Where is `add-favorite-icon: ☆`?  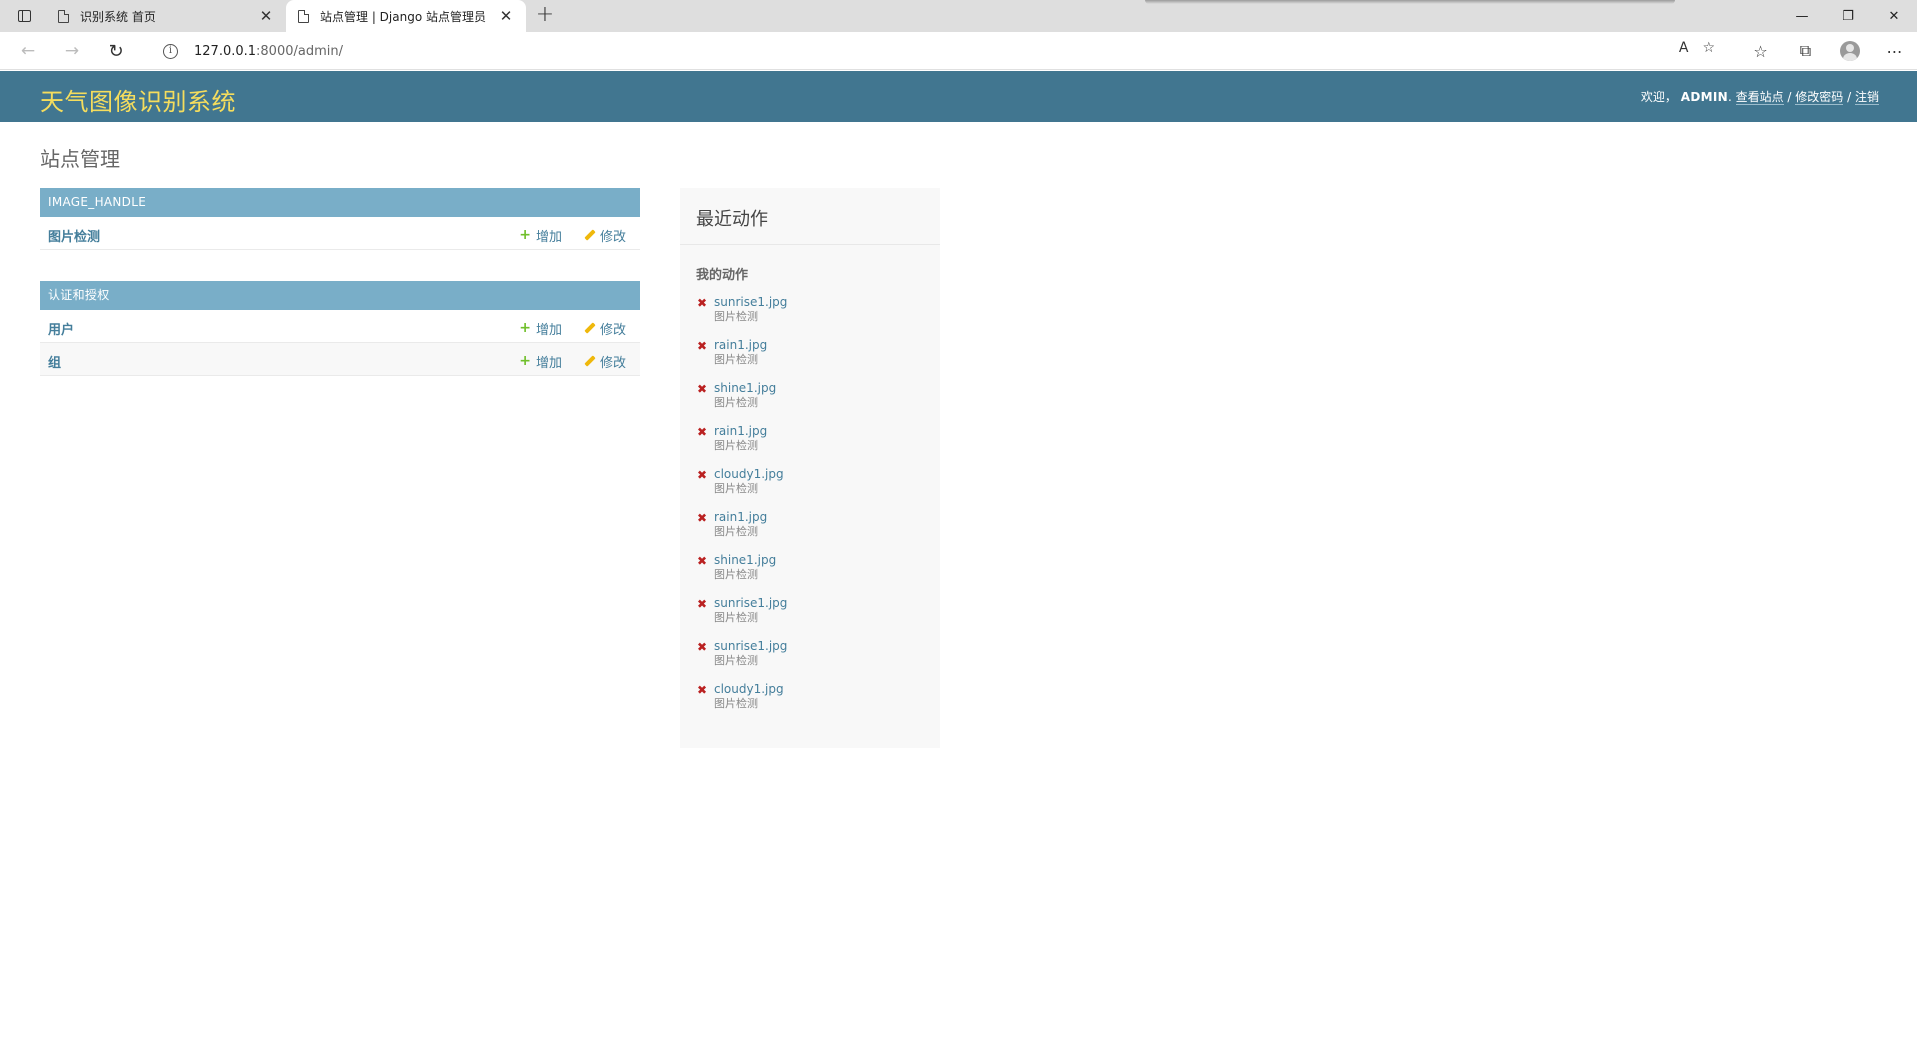
add-favorite-icon: ☆ is located at coordinates (1708, 48).